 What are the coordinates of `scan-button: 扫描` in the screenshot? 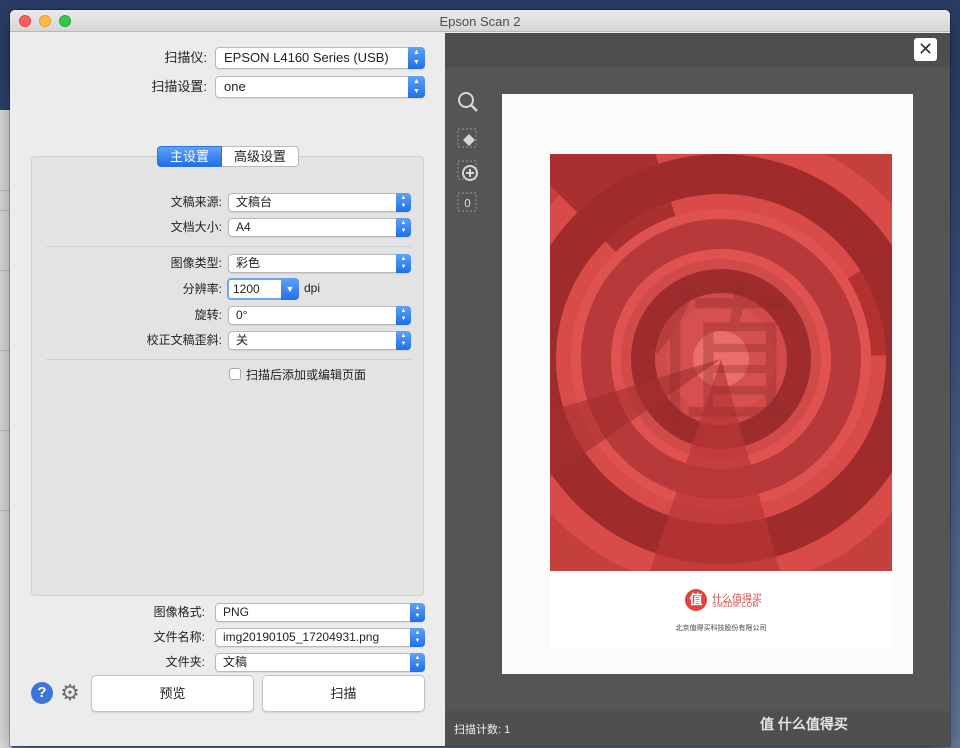 It's located at (343, 693).